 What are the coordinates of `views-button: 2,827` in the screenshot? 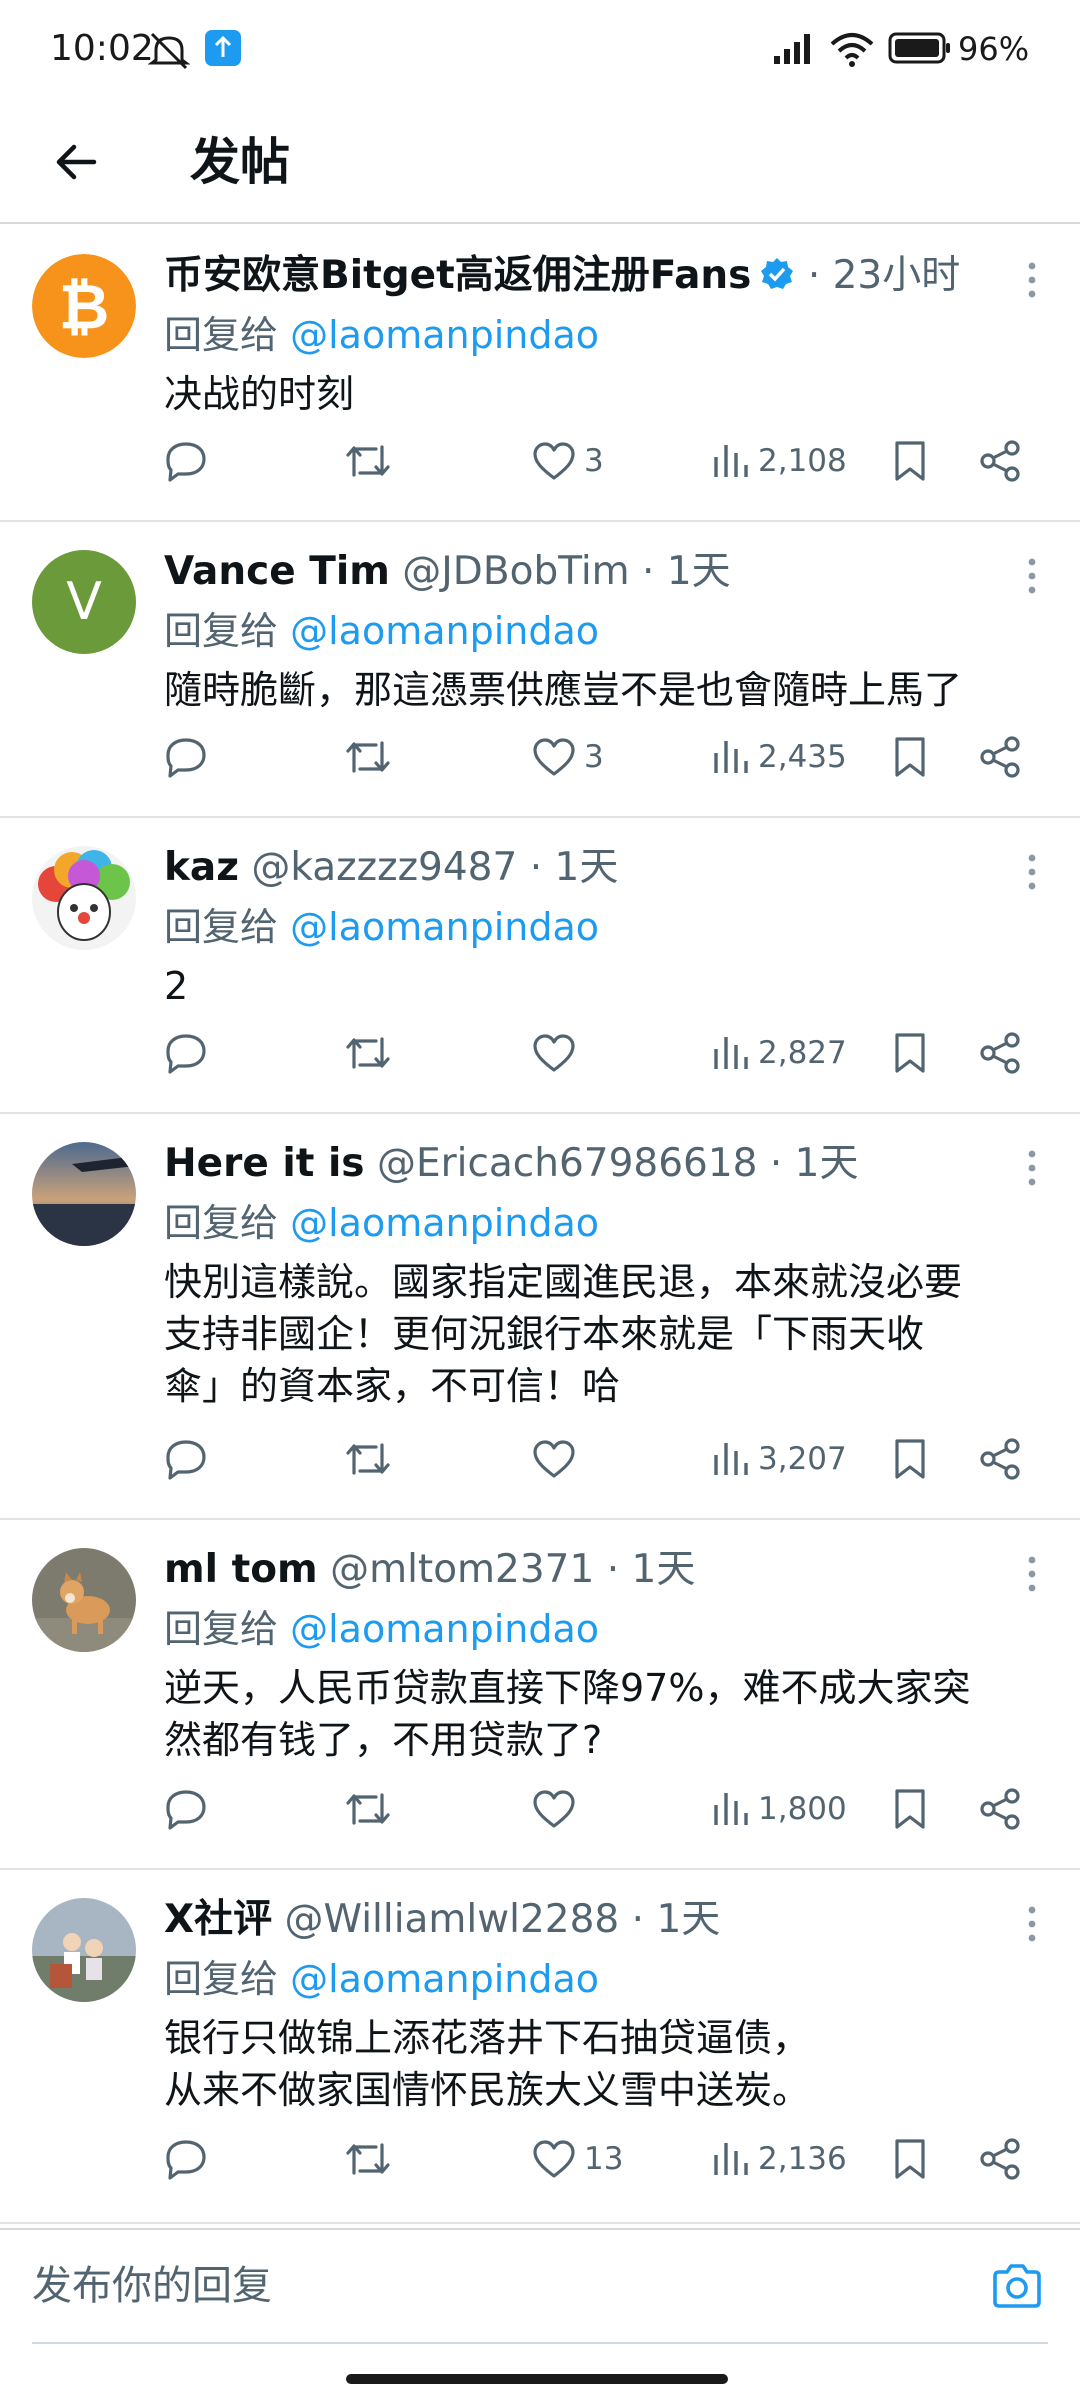 It's located at (778, 1053).